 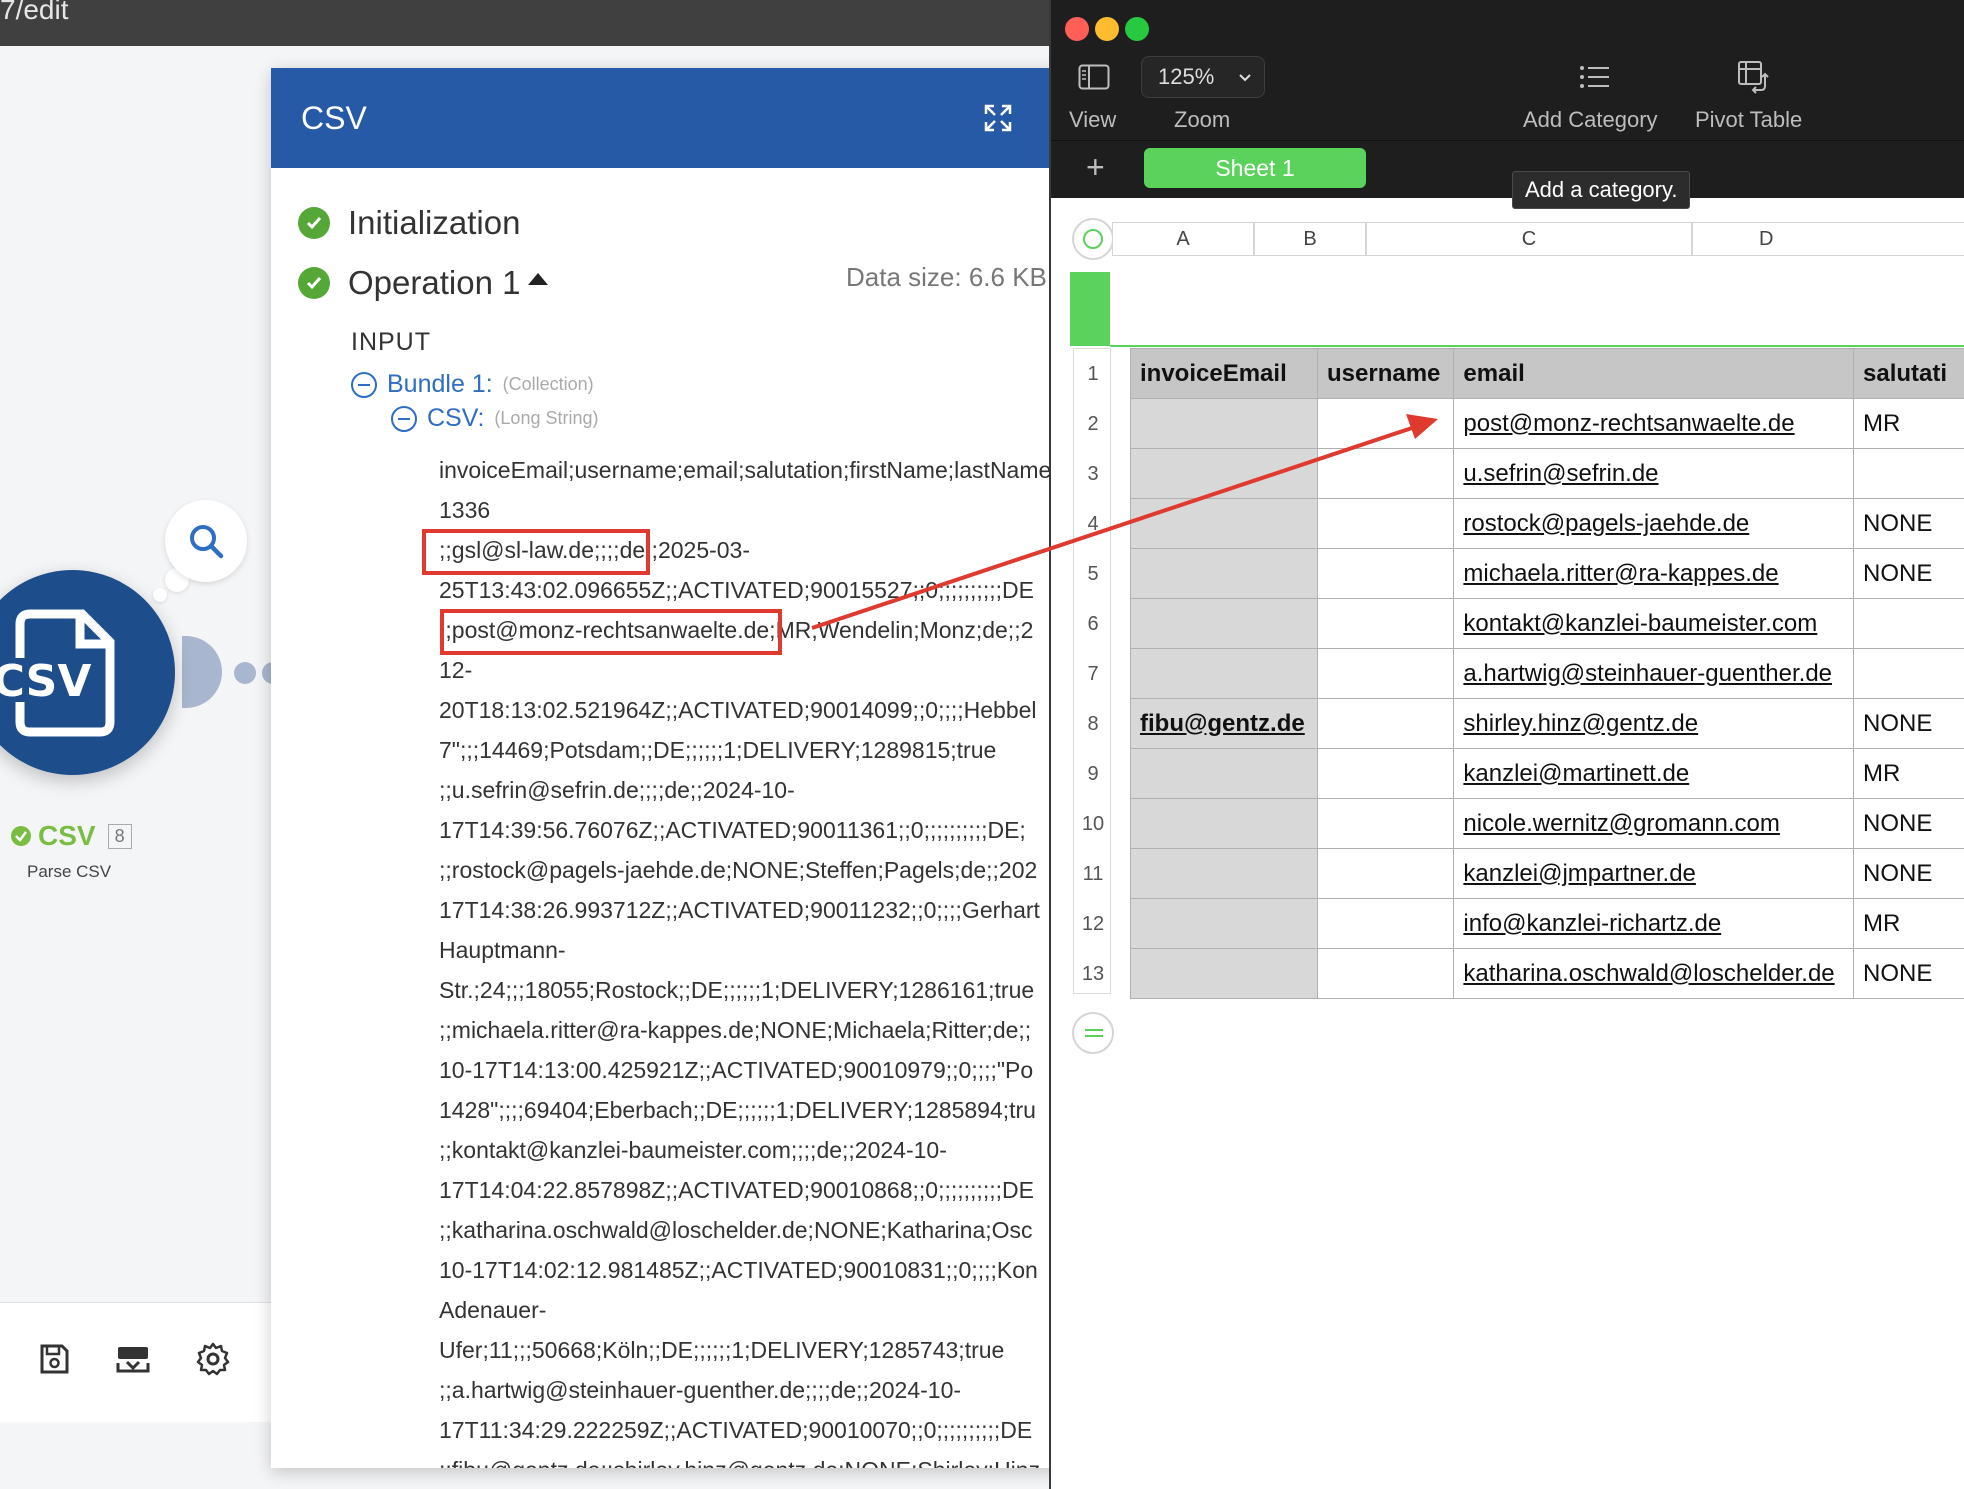 What do you see at coordinates (1093, 424) in the screenshot?
I see `row-number: 2` at bounding box center [1093, 424].